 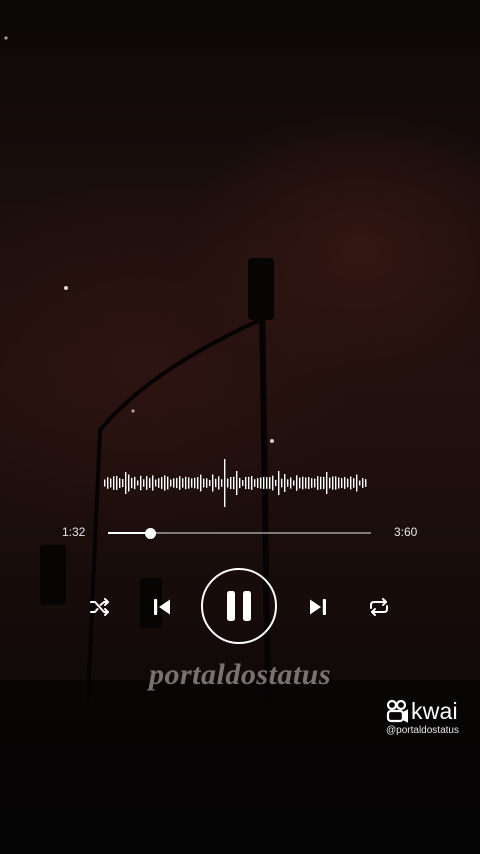 I want to click on progress-thumb, so click(x=150, y=533).